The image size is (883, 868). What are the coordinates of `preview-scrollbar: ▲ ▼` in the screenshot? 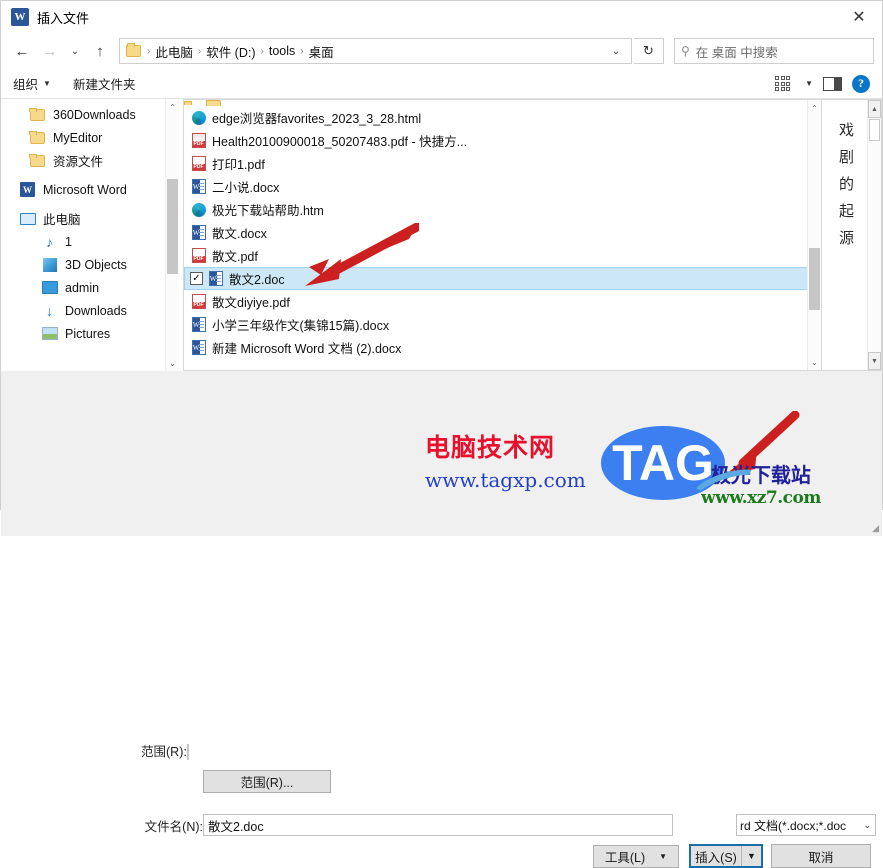 It's located at (874, 235).